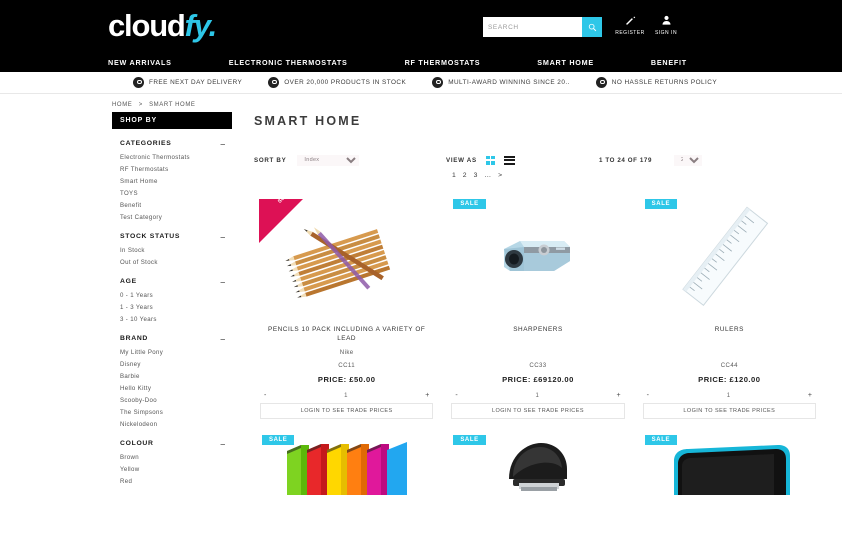 The height and width of the screenshot is (533, 842). Describe the element at coordinates (443, 62) in the screenshot. I see `nav-item-rf-thermostats: RF THERMOSTATS` at that location.